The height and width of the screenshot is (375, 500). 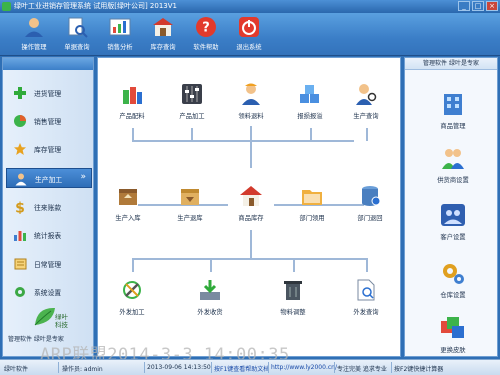 I want to click on sales-analysis-icon, so click(x=120, y=27).